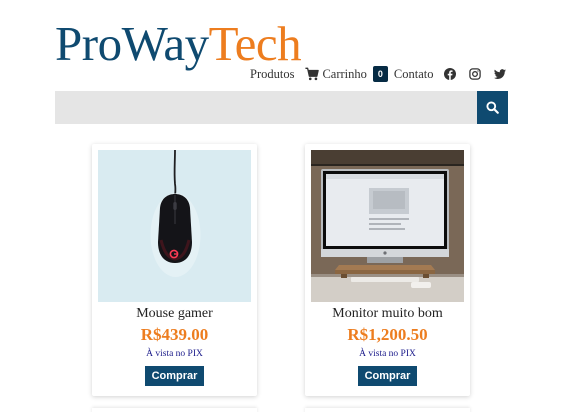  Describe the element at coordinates (387, 334) in the screenshot. I see `product-price: R$1,200.50` at that location.